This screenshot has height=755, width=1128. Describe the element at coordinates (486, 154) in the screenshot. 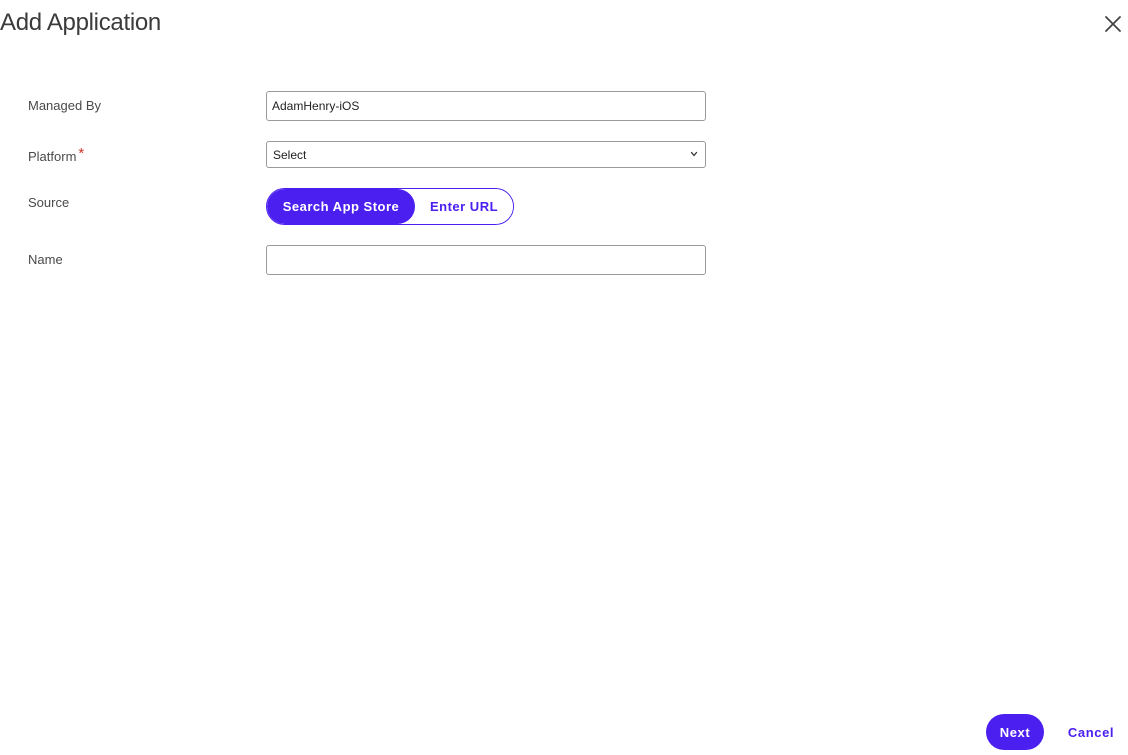

I see `platform-select: Select` at that location.